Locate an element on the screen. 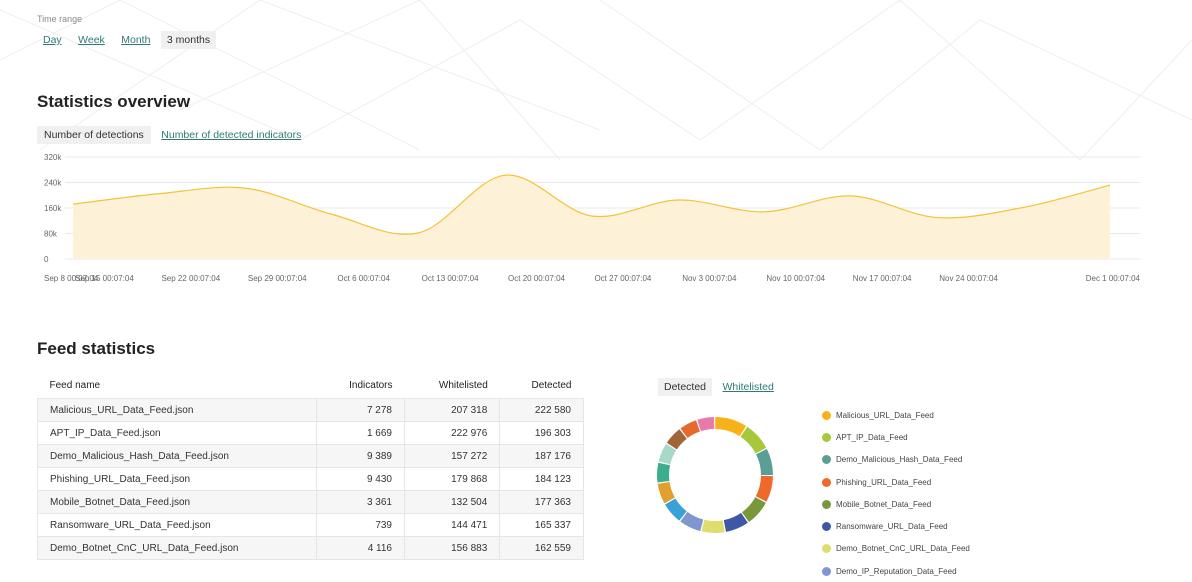 The image size is (1192, 582). legend-item: Demo_Malicious_Hash_Data_Feed is located at coordinates (896, 460).